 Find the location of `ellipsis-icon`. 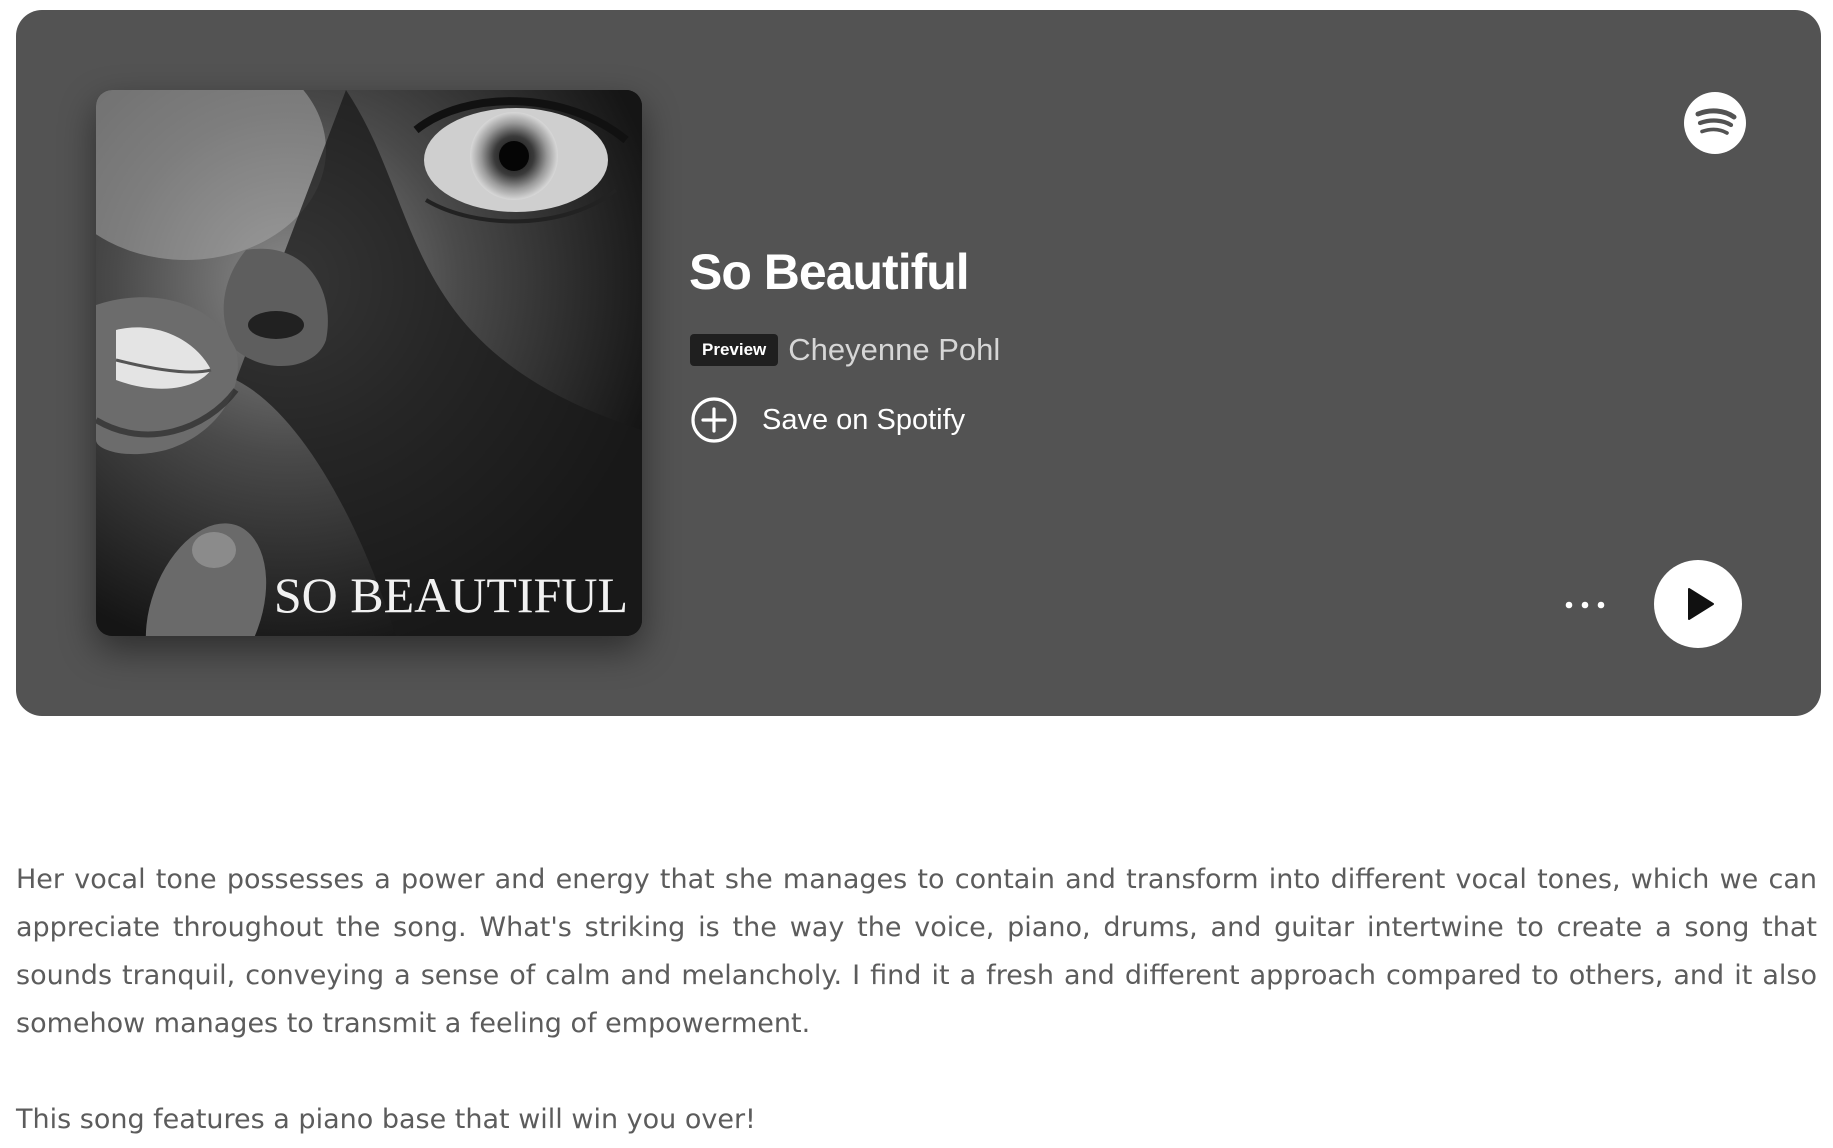

ellipsis-icon is located at coordinates (1585, 605).